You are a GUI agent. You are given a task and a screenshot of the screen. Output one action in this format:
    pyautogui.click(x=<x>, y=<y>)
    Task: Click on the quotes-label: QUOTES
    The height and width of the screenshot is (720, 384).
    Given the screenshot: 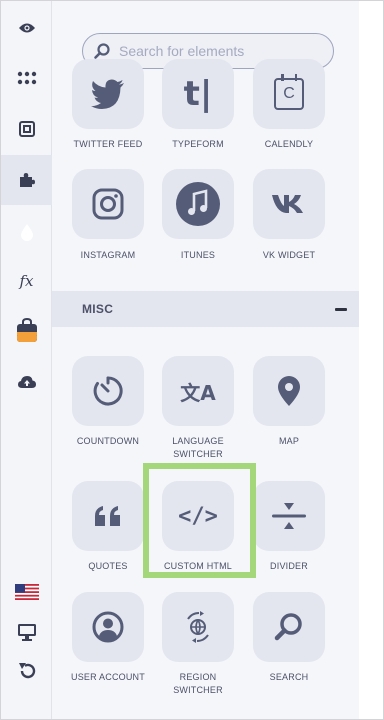 What is the action you would take?
    pyautogui.click(x=108, y=566)
    